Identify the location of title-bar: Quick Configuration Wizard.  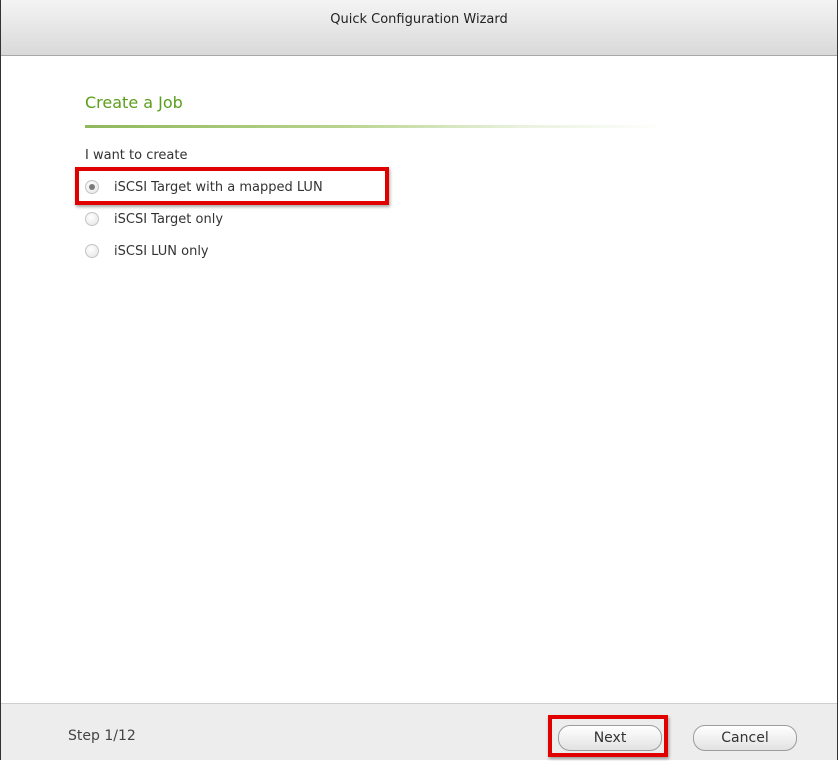
(419, 28).